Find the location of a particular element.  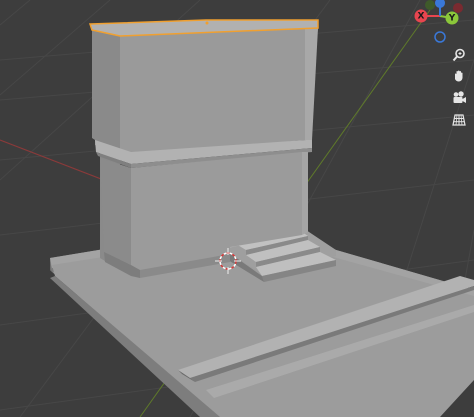

perspective-toggle-button is located at coordinates (459, 120).